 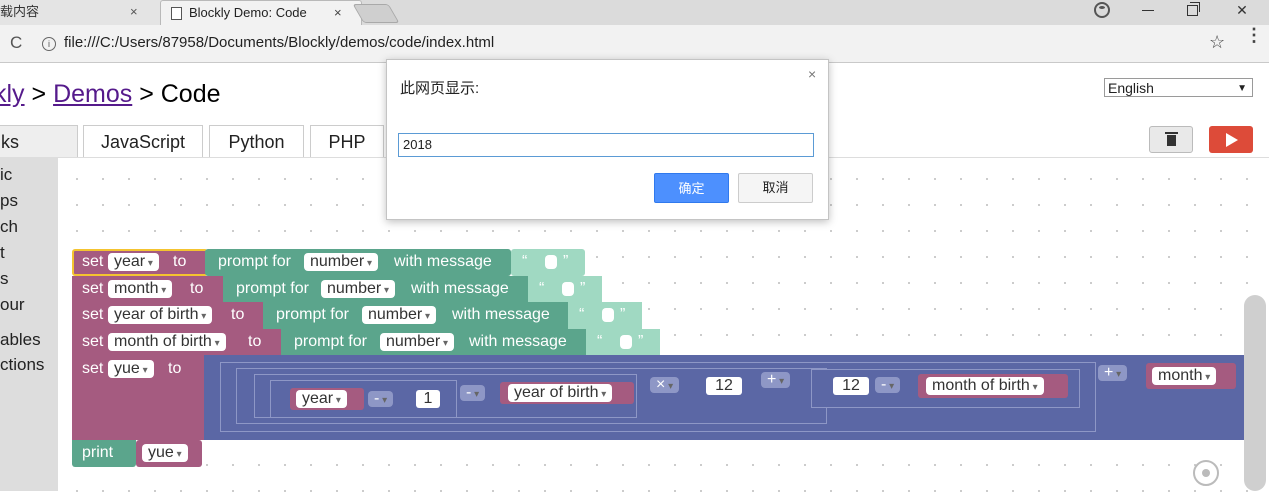 What do you see at coordinates (16, 43) in the screenshot?
I see `reload-icon: C` at bounding box center [16, 43].